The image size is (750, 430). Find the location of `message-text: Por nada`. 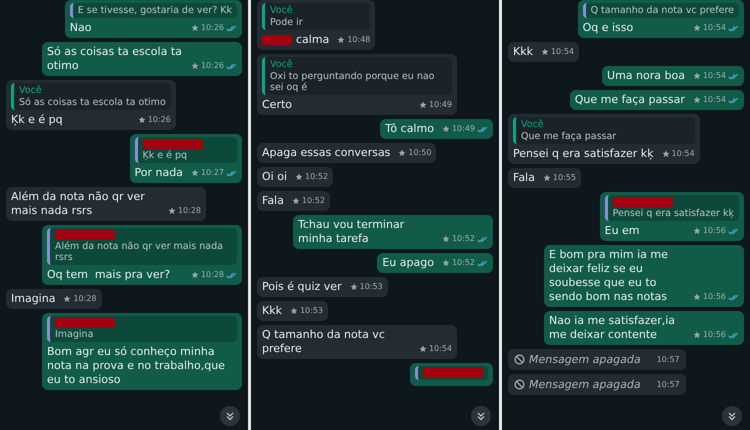

message-text: Por nada is located at coordinates (158, 173).